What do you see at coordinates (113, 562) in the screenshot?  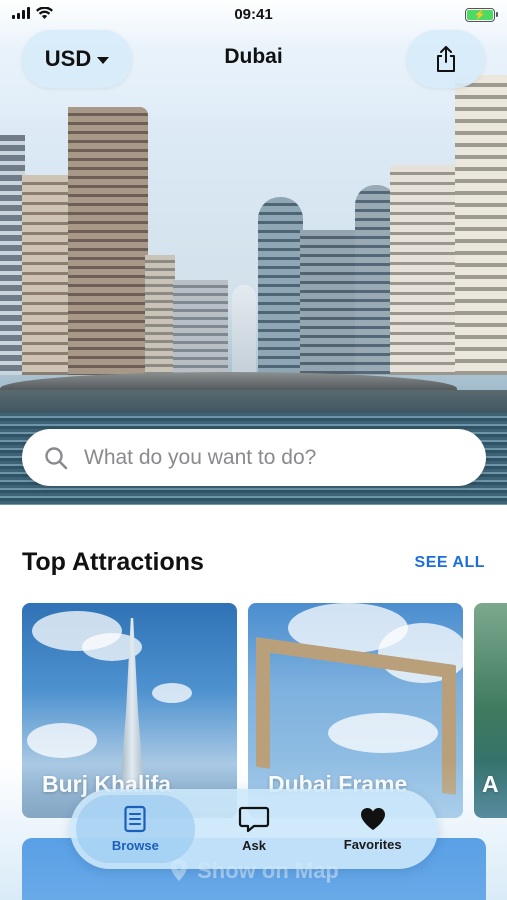 I see `section-title: Top Attractions` at bounding box center [113, 562].